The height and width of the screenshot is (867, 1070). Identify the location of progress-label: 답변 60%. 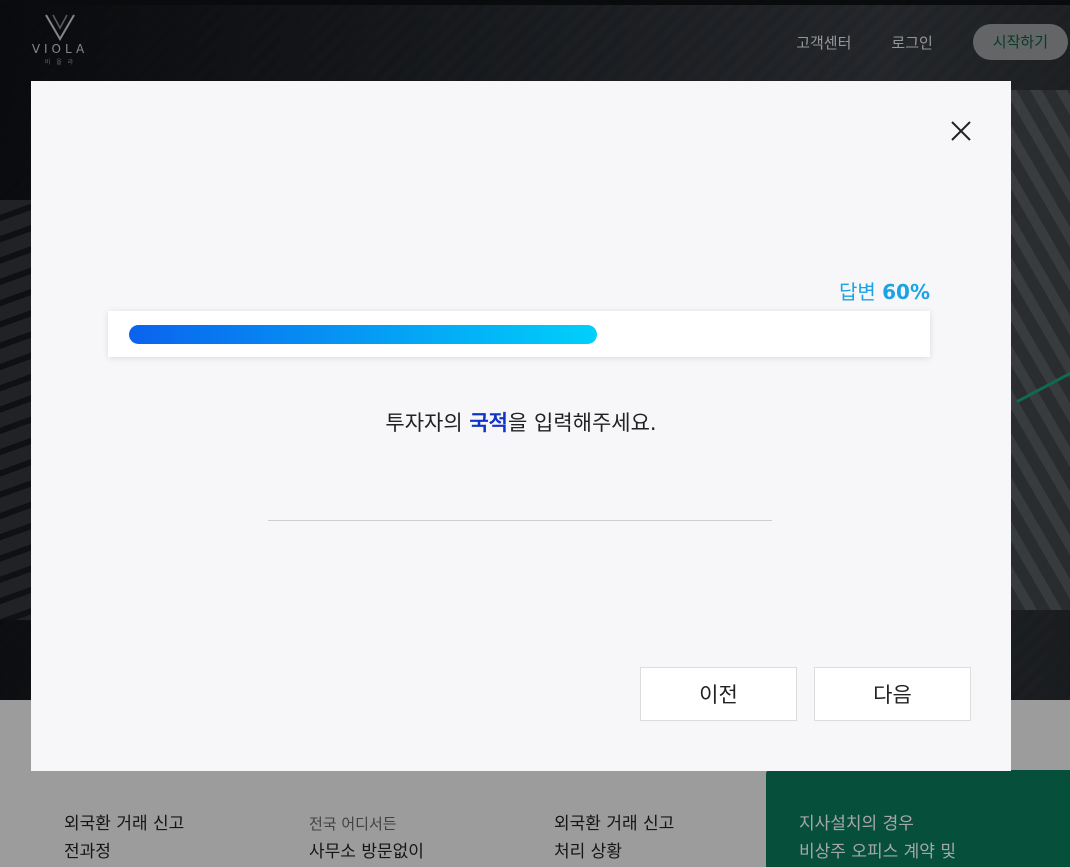
(884, 290).